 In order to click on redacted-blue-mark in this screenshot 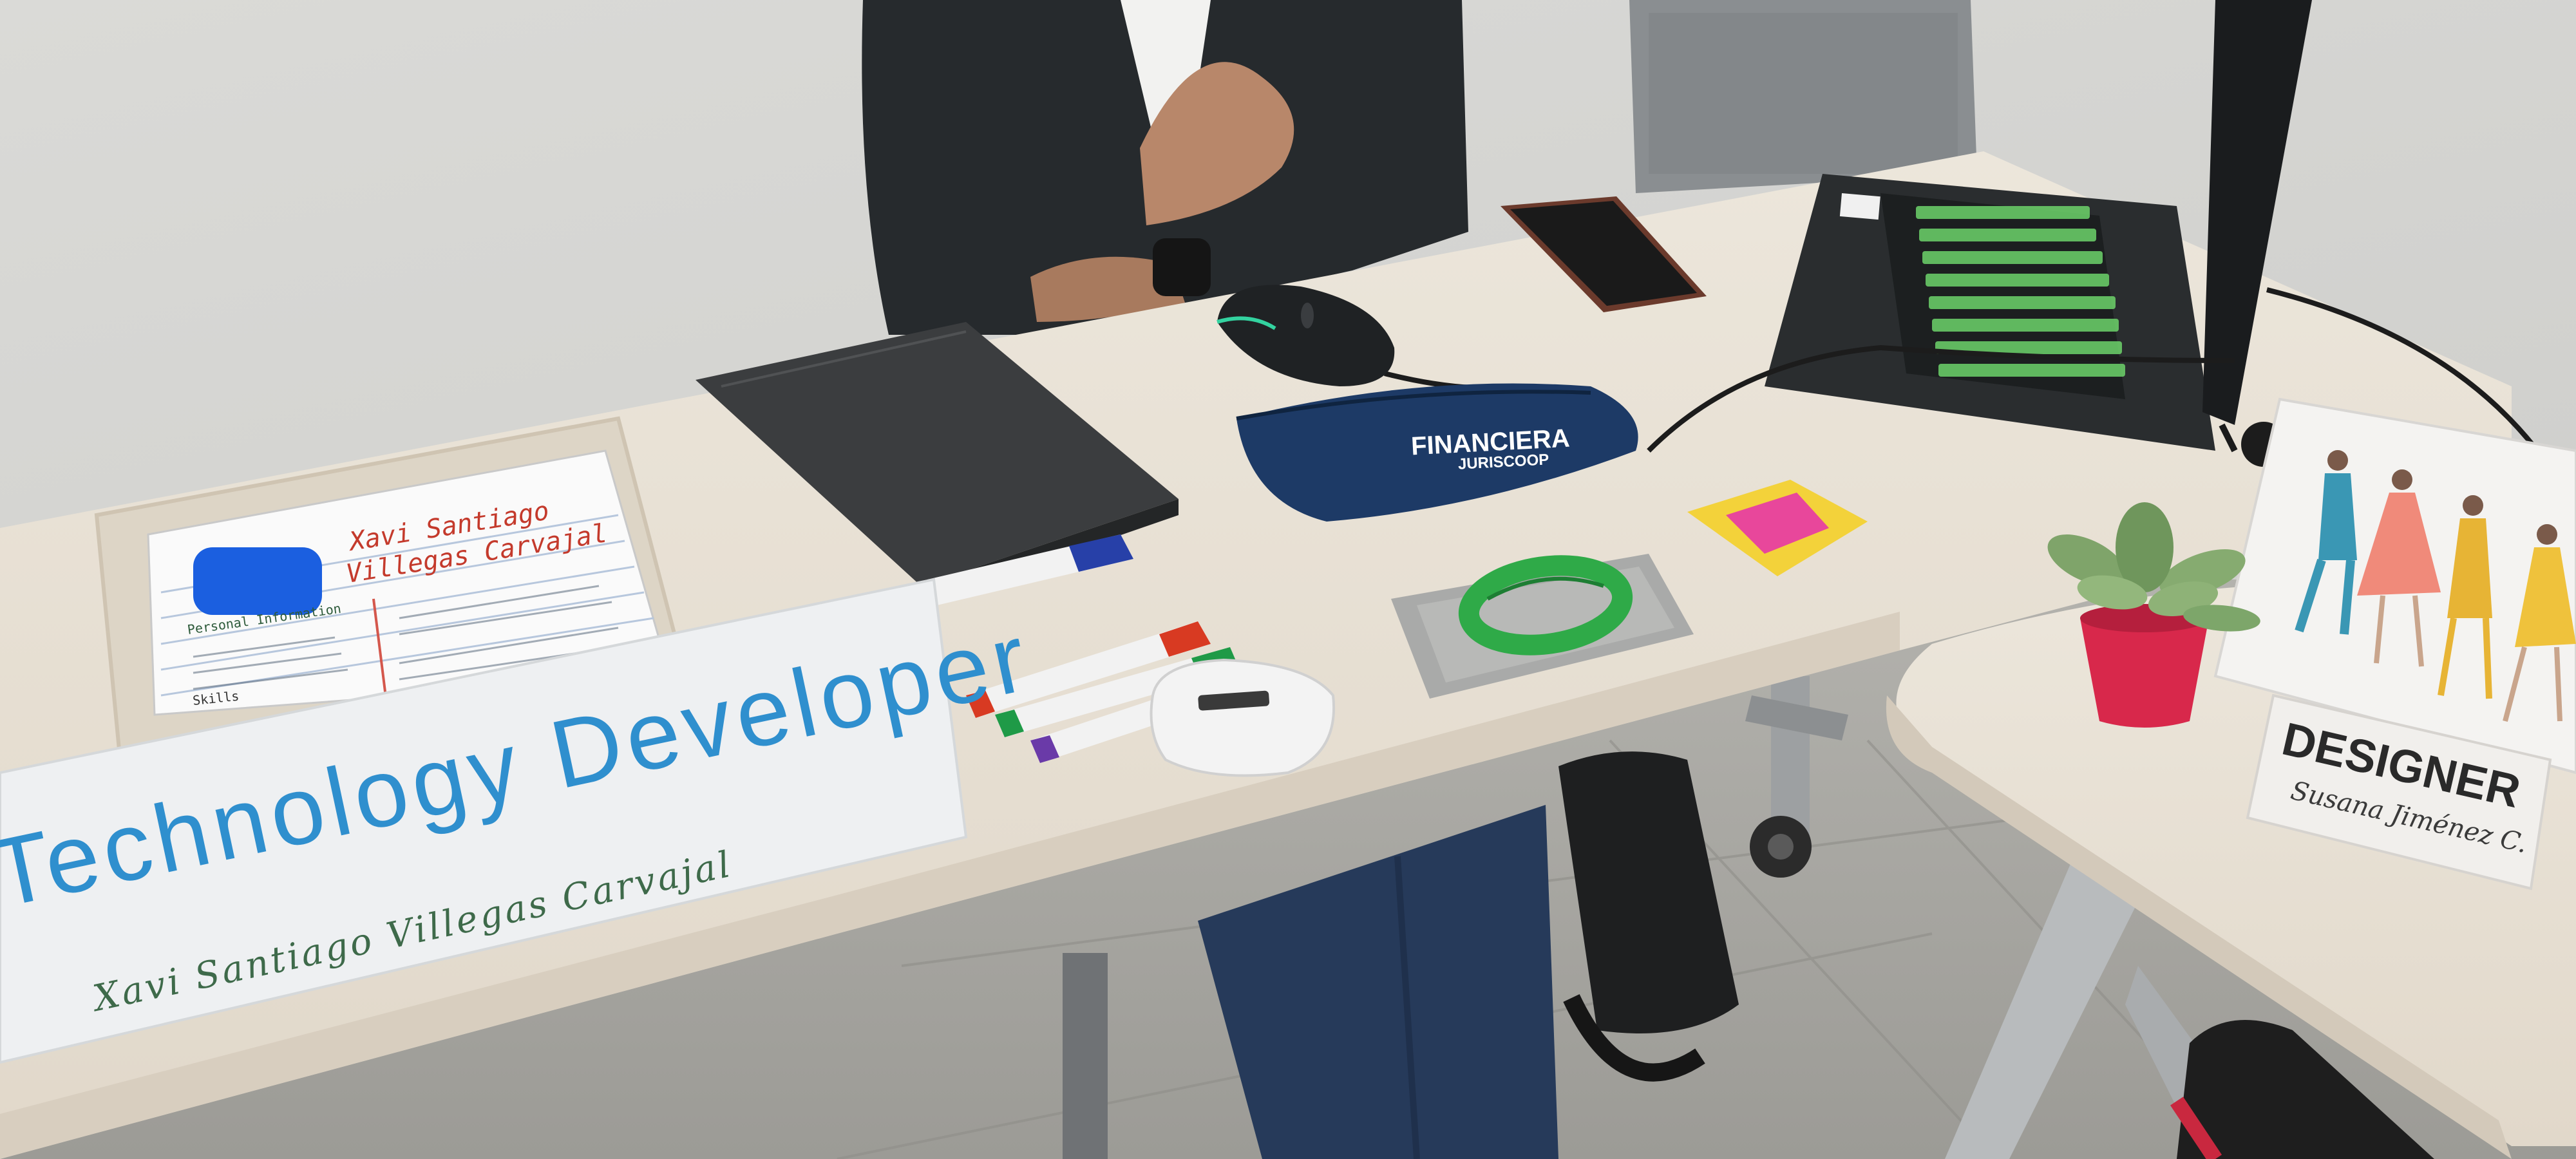, I will do `click(257, 581)`.